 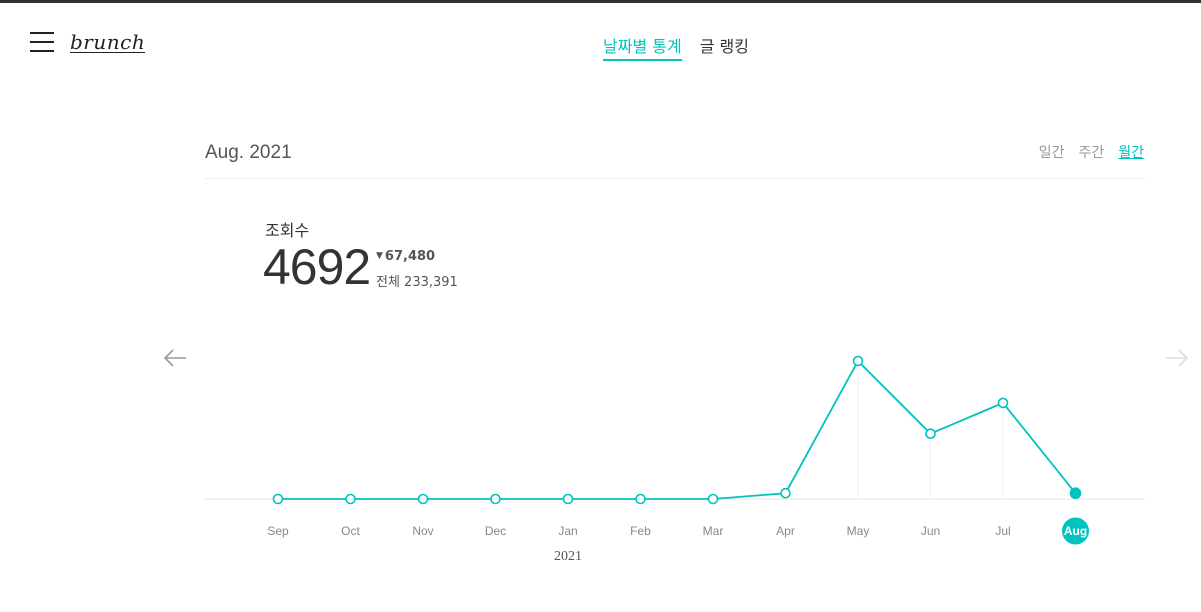 What do you see at coordinates (713, 531) in the screenshot?
I see `tick-label-mar: Mar` at bounding box center [713, 531].